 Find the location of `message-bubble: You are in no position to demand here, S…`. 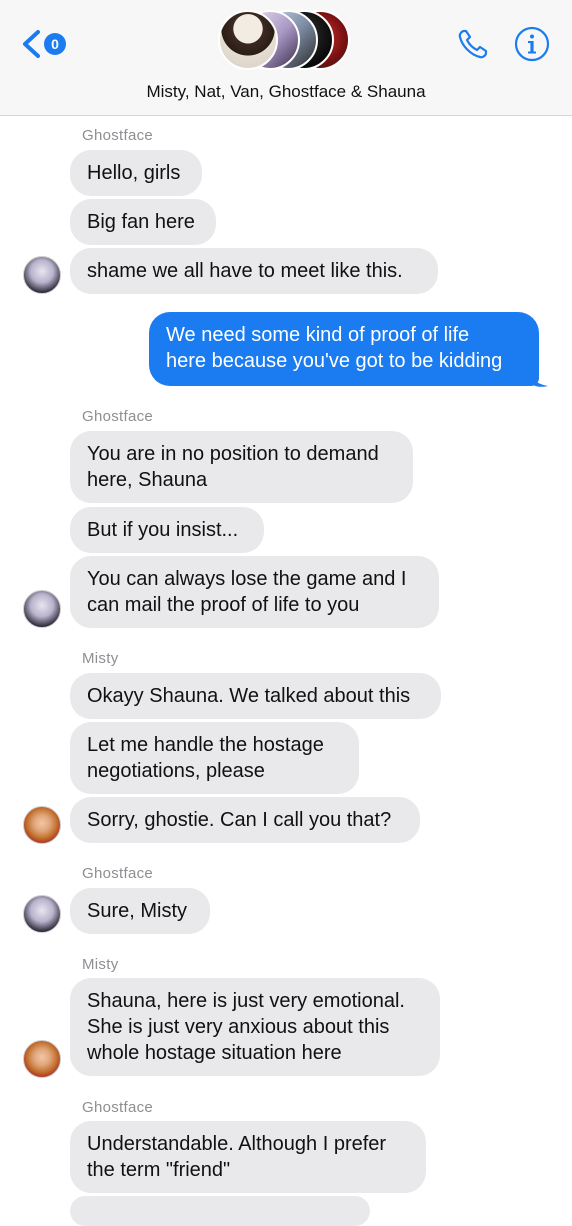

message-bubble: You are in no position to demand here, S… is located at coordinates (241, 467).